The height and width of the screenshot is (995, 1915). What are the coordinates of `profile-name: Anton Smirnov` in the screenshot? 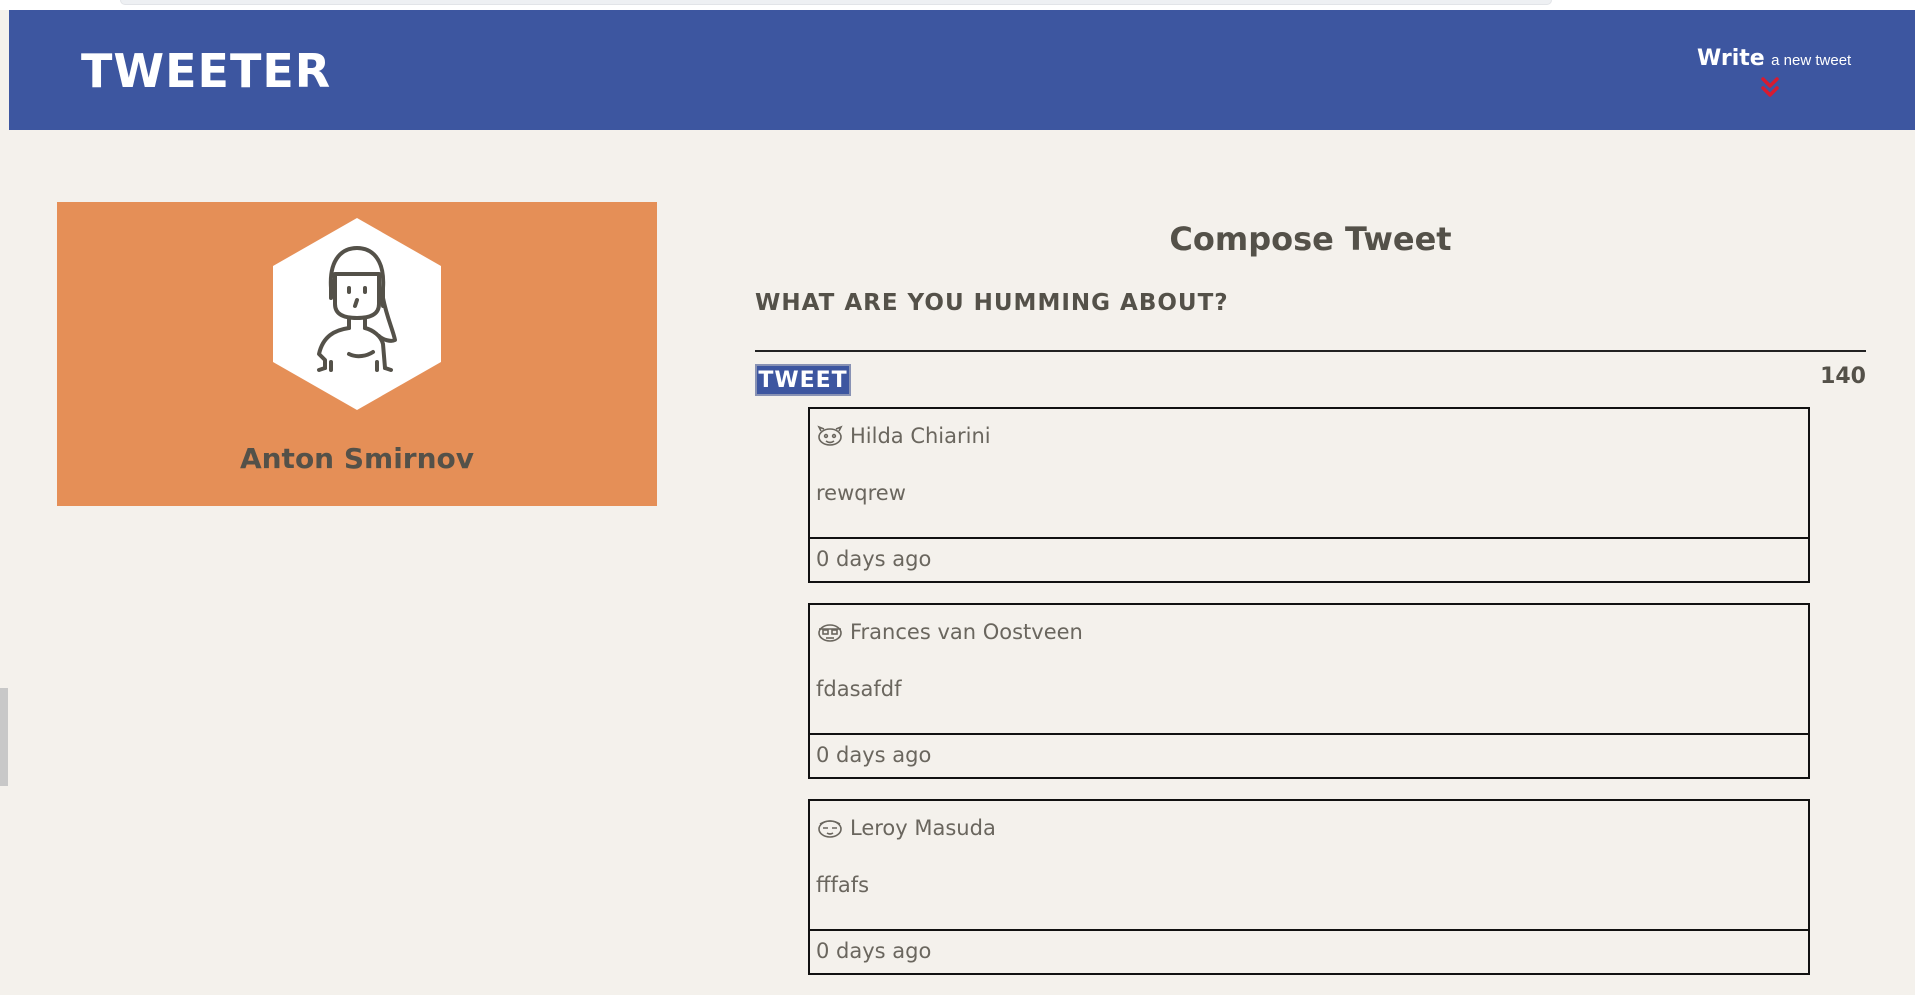 It's located at (357, 458).